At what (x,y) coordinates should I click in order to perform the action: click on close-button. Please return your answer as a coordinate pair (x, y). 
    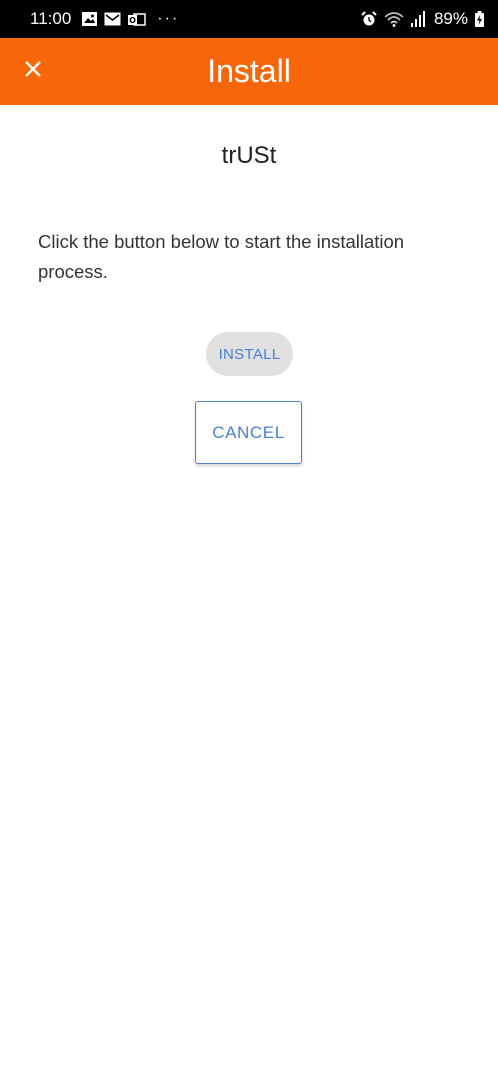
    Looking at the image, I should click on (33, 71).